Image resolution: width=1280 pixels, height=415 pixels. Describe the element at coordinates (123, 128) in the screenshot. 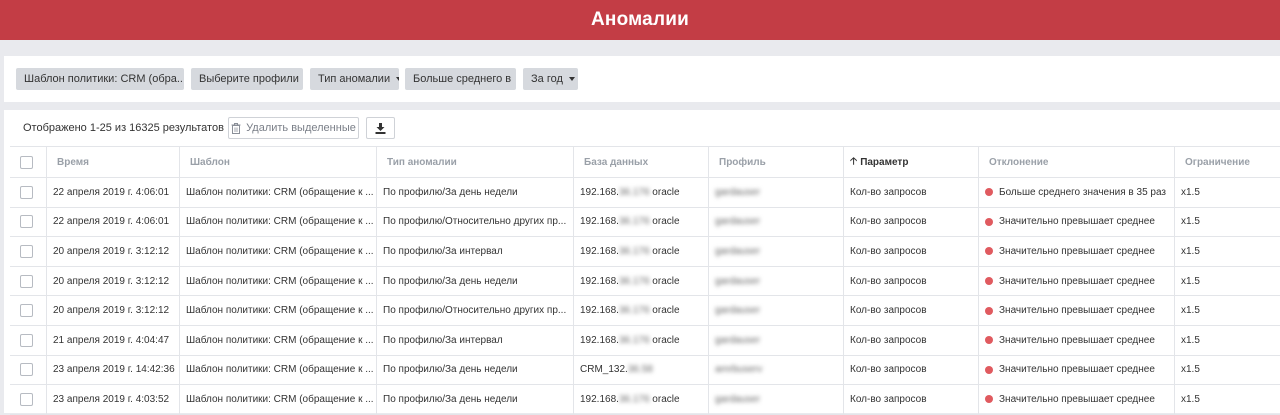

I see `results-count: Отображено 1-25 из 16325 результатов` at that location.